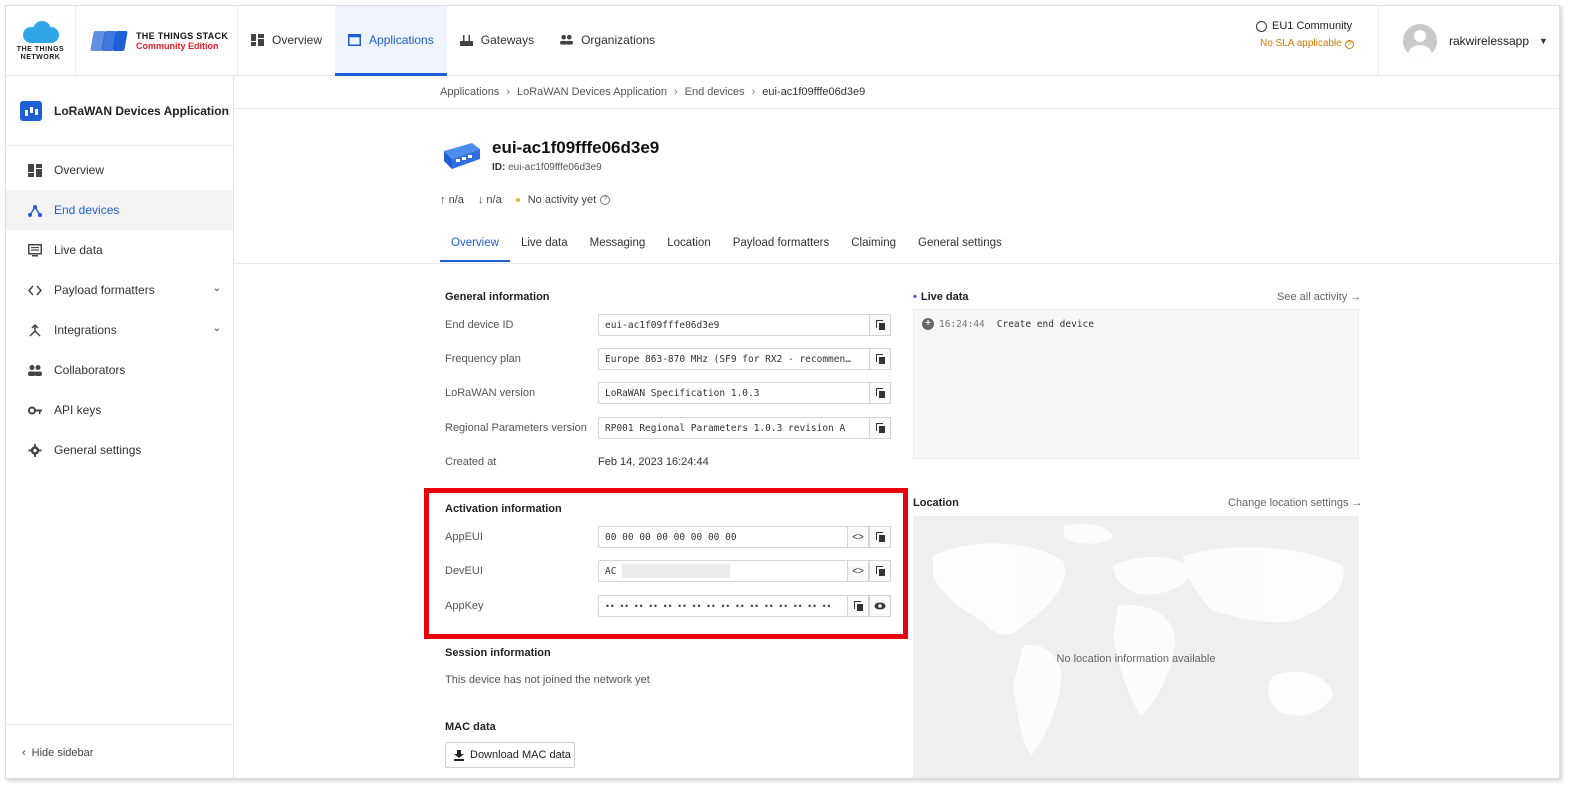  Describe the element at coordinates (1261, 26) in the screenshot. I see `globe-icon` at that location.